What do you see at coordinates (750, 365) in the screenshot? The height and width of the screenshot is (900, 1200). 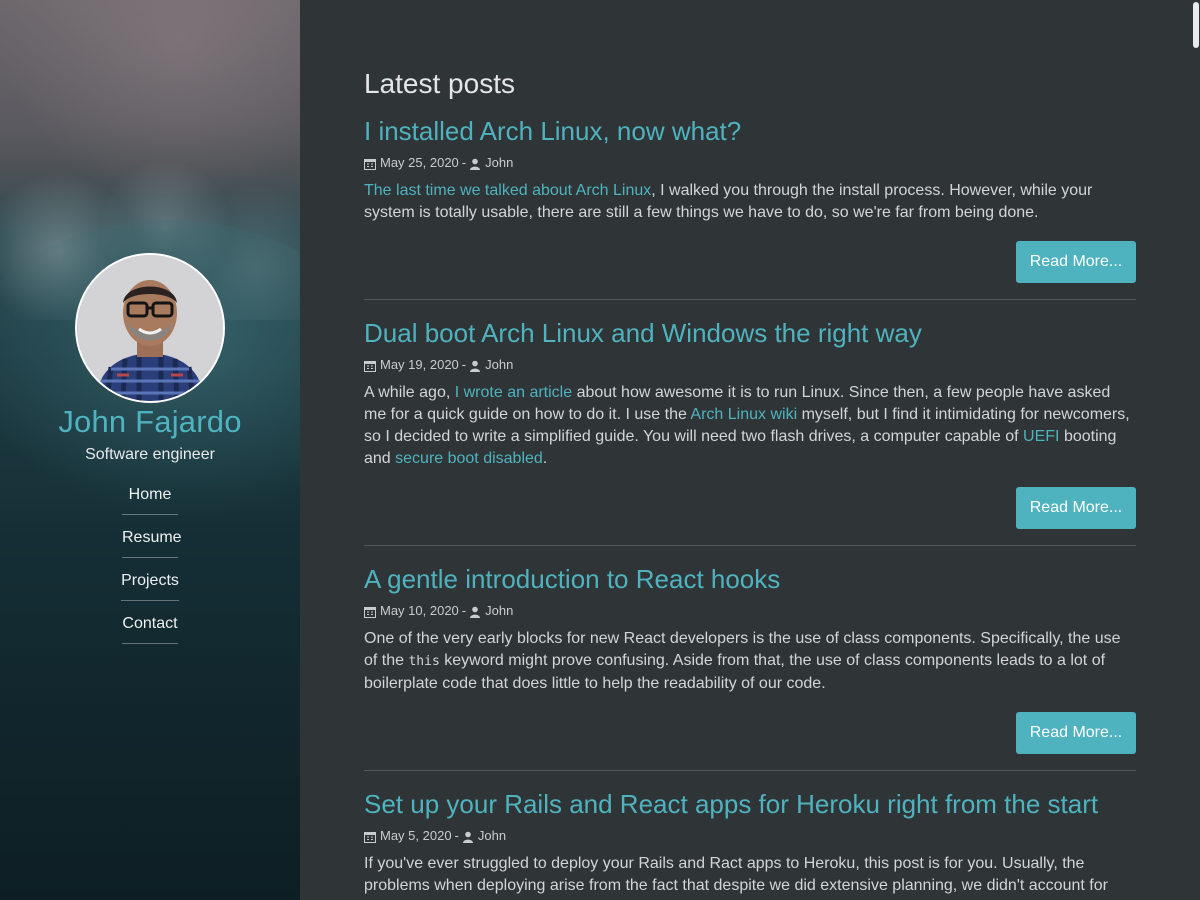 I see `post-meta: May 19, 2020- John` at bounding box center [750, 365].